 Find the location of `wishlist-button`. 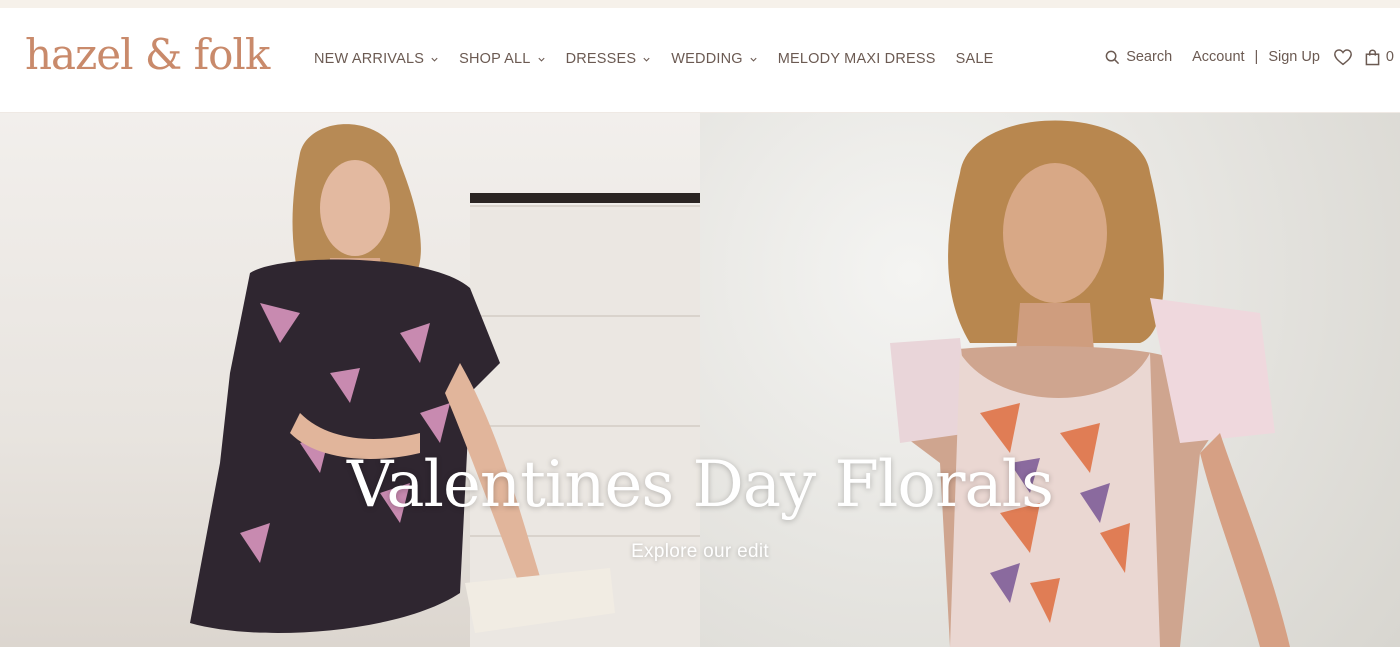

wishlist-button is located at coordinates (1343, 57).